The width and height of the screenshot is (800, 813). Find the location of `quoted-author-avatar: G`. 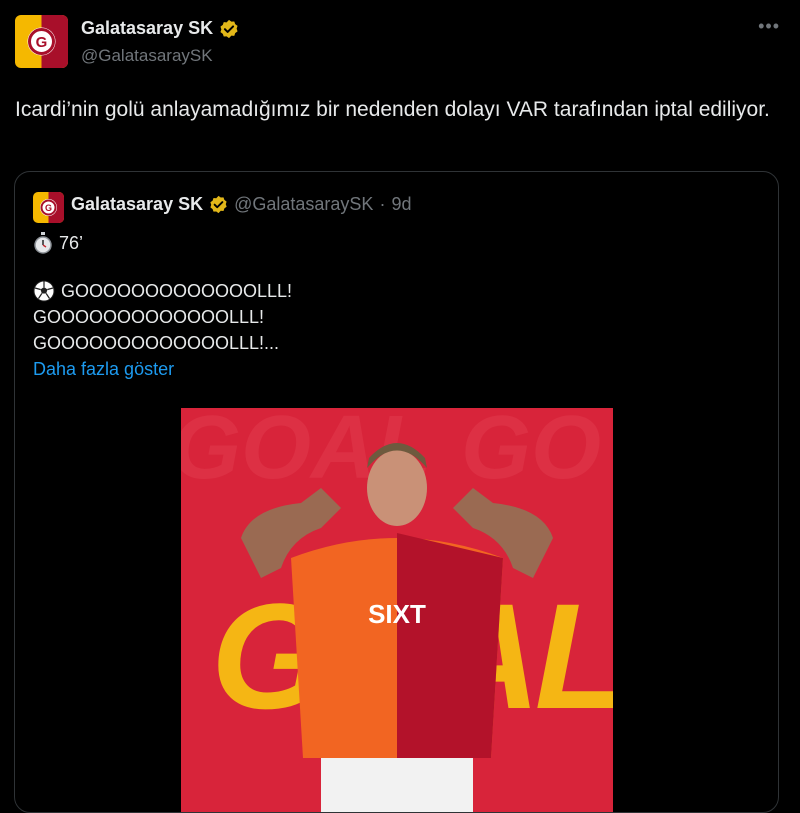

quoted-author-avatar: G is located at coordinates (48, 207).